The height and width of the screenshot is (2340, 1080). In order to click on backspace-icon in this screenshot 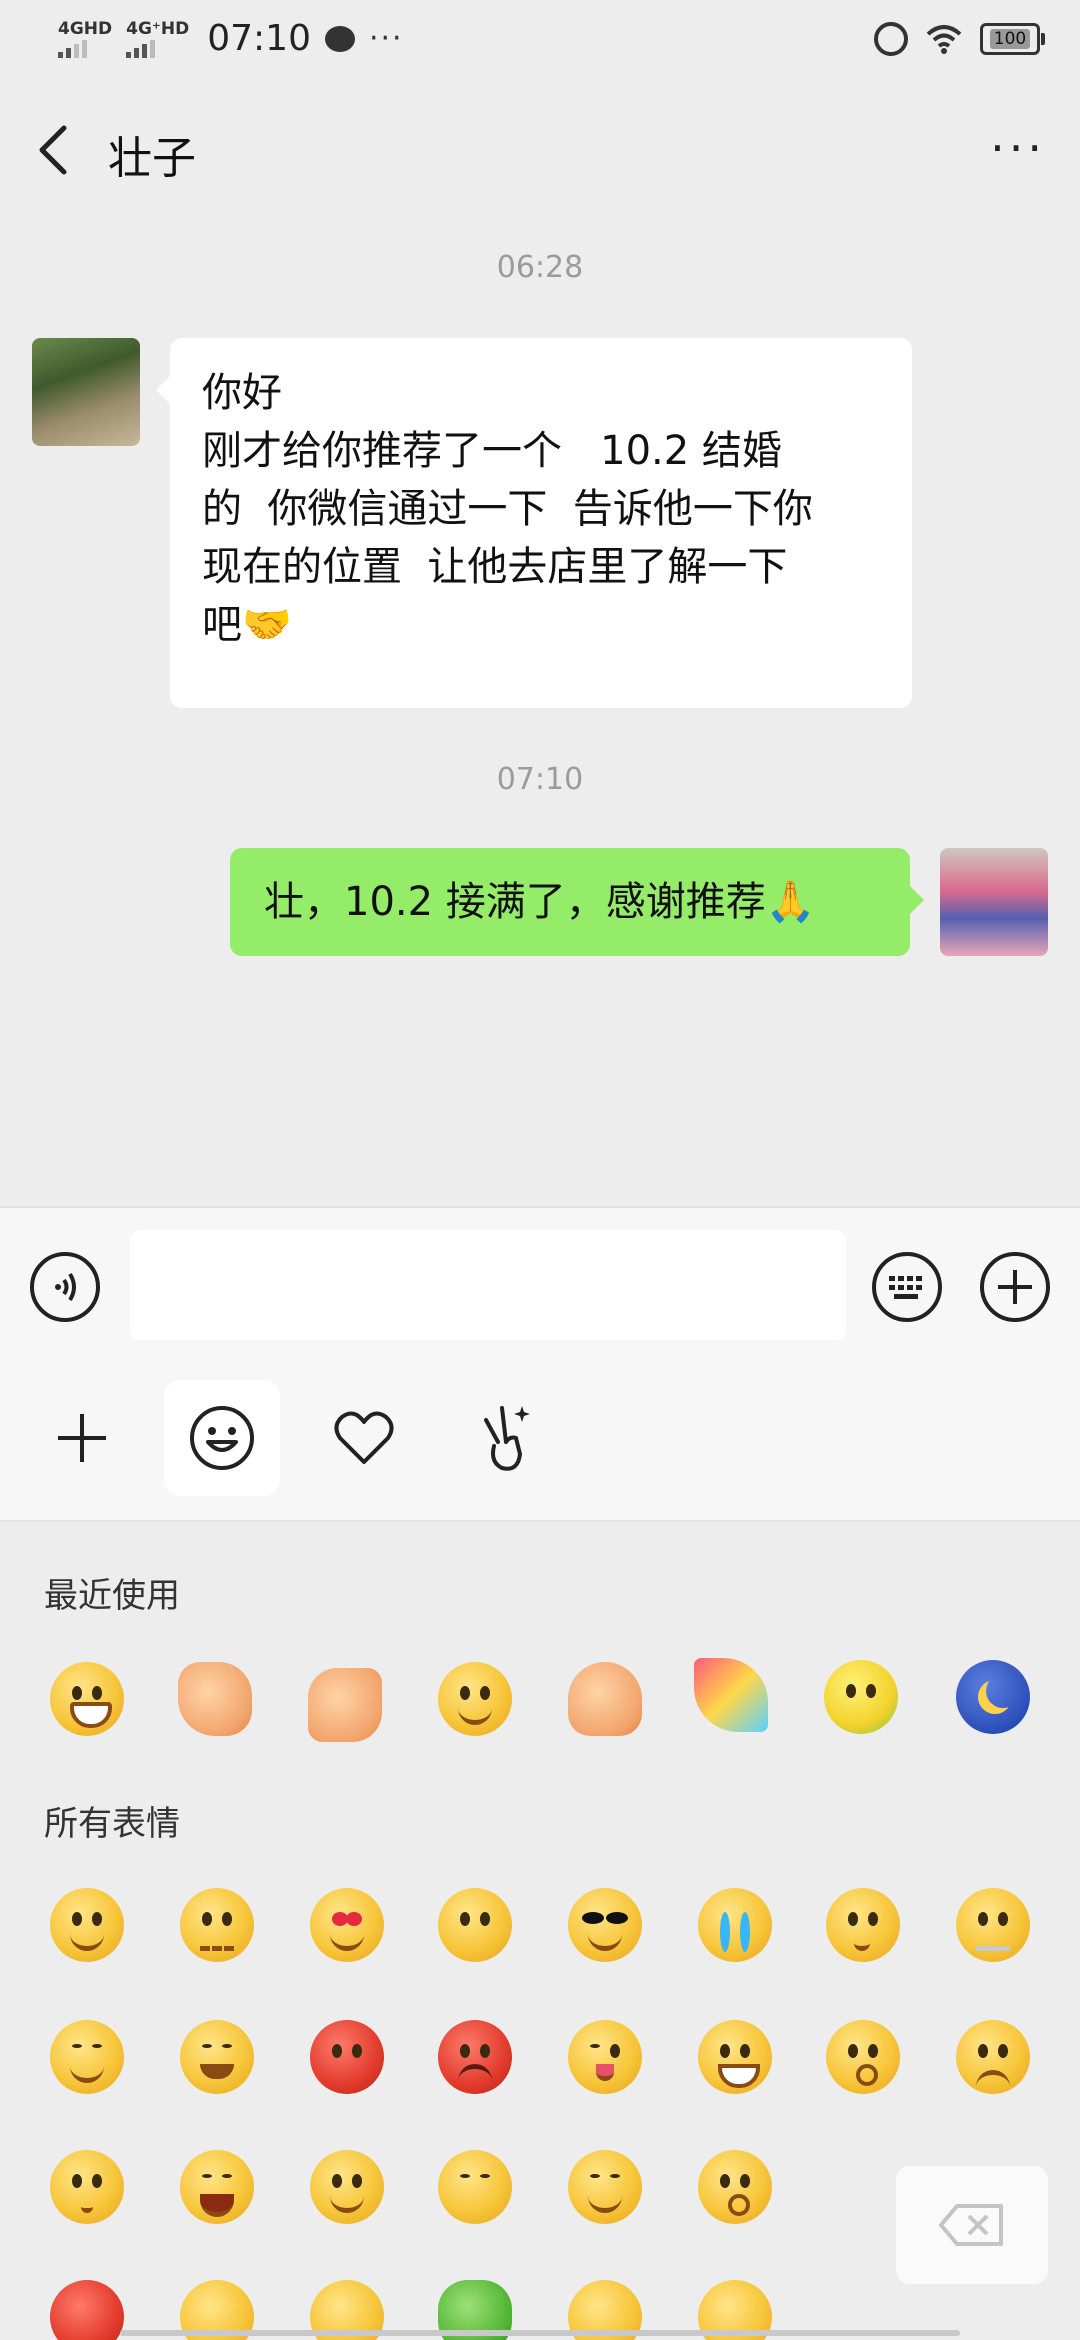, I will do `click(971, 2225)`.